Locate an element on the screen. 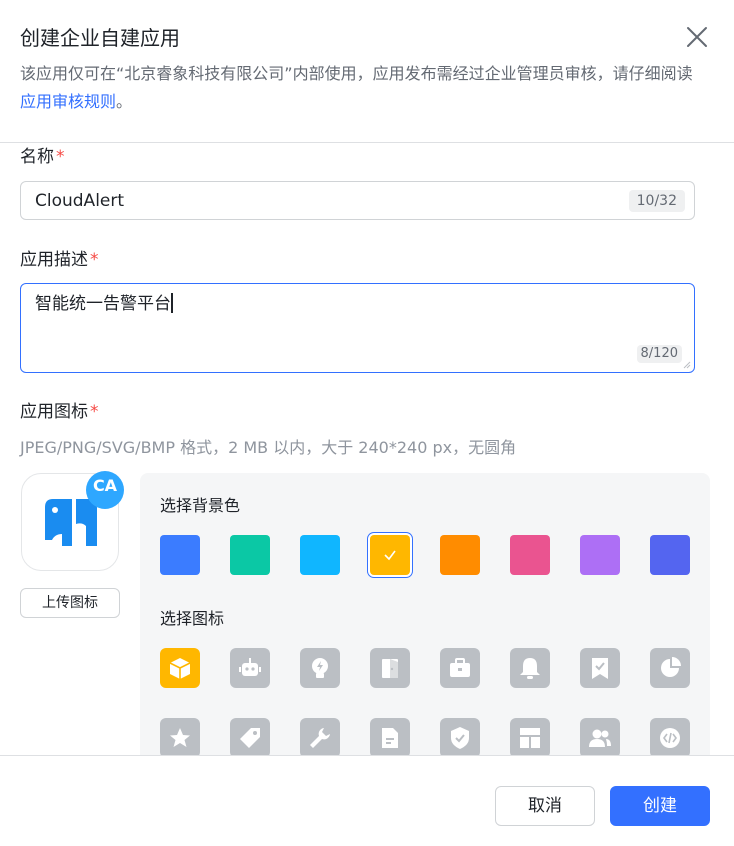 Image resolution: width=734 pixels, height=846 pixels. lightbulb-icon is located at coordinates (320, 668).